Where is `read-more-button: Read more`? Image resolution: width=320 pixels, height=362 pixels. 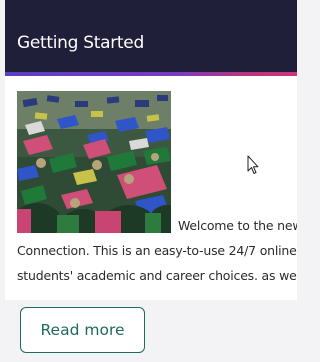 read-more-button: Read more is located at coordinates (82, 330).